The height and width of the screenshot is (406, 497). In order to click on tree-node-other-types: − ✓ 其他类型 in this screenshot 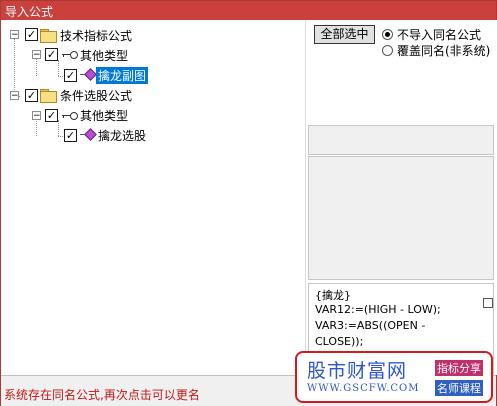, I will do `click(101, 55)`.